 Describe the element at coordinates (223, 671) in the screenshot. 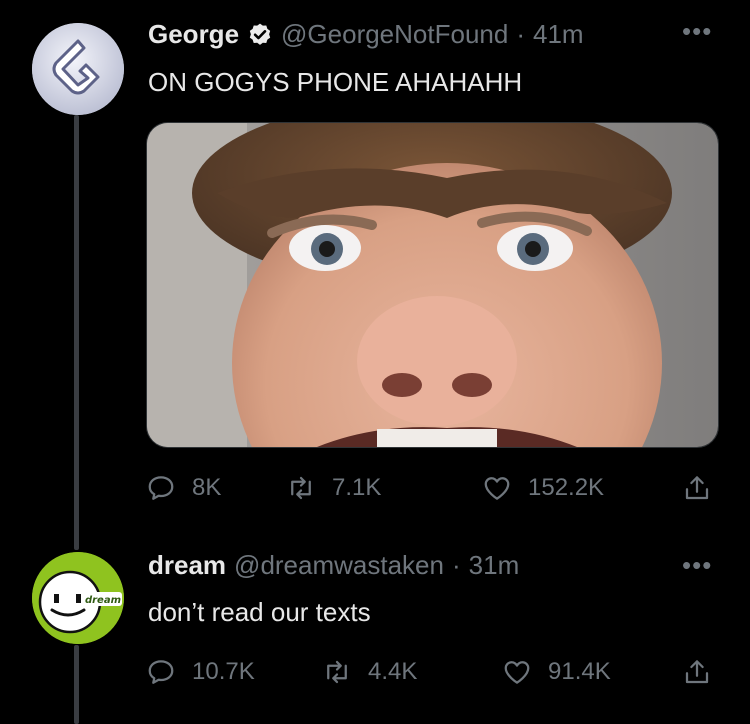

I see `reply-reply-count: 10.7K` at that location.